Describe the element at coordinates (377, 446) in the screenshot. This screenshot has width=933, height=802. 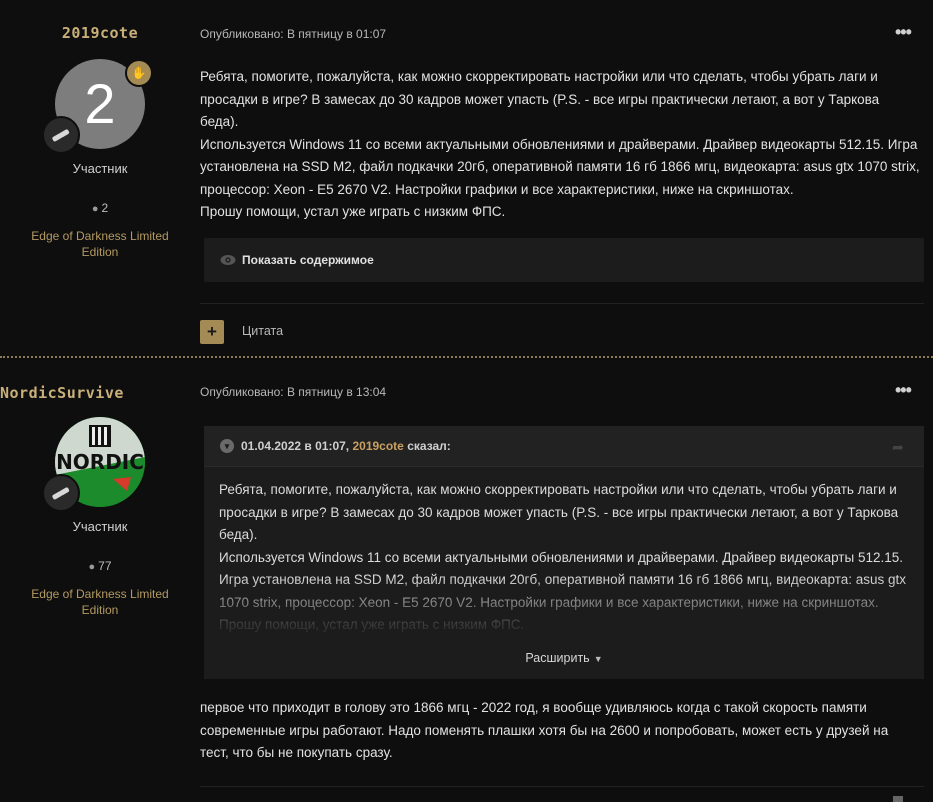
I see `quote-author: 2019cote` at that location.